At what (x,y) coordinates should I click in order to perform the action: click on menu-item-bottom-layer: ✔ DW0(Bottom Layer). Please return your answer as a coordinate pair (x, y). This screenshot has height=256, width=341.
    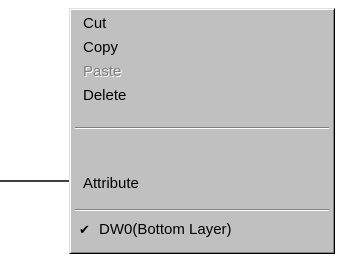
    Looking at the image, I should click on (202, 230).